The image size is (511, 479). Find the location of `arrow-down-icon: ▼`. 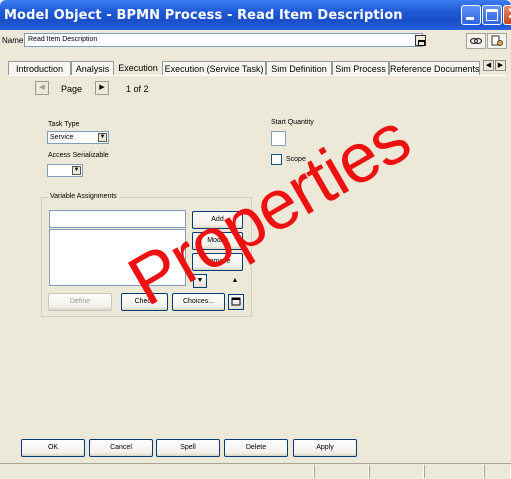

arrow-down-icon: ▼ is located at coordinates (200, 280).